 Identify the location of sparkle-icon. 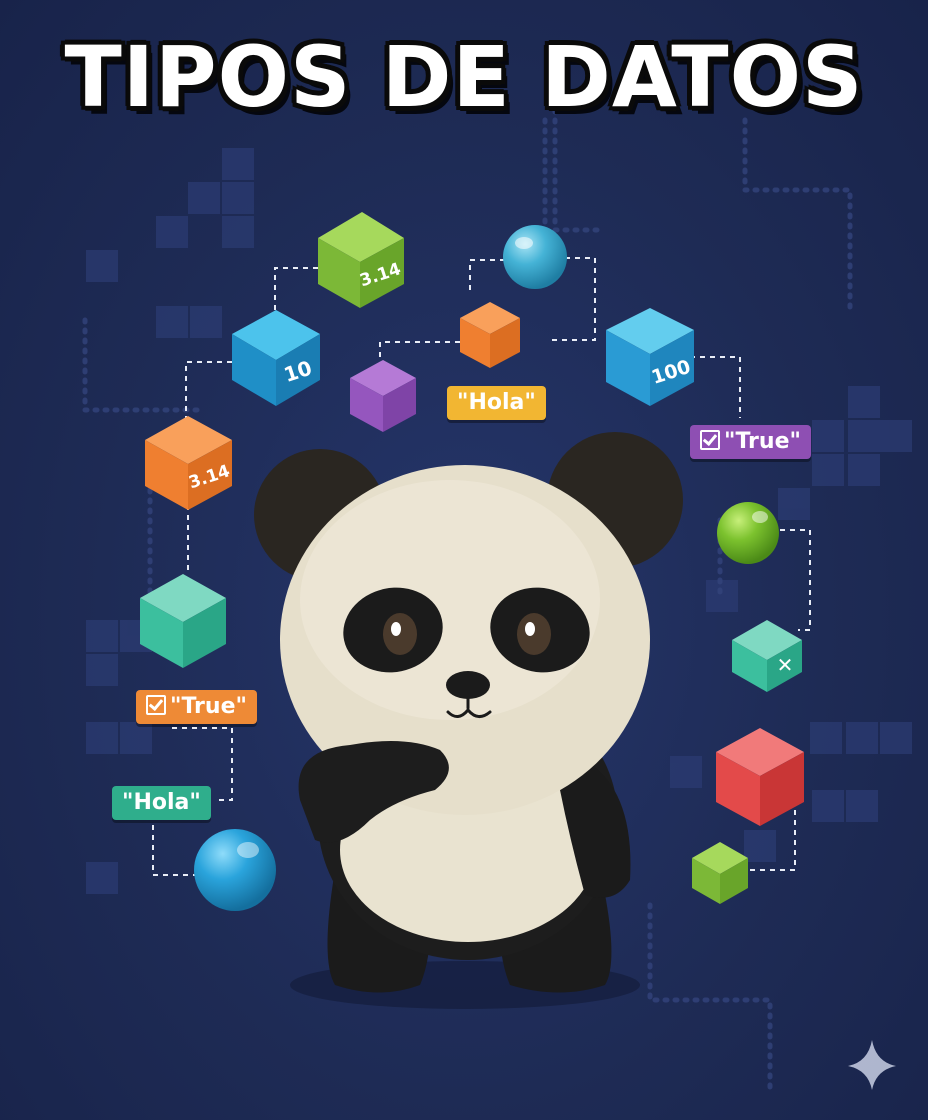
(872, 1065).